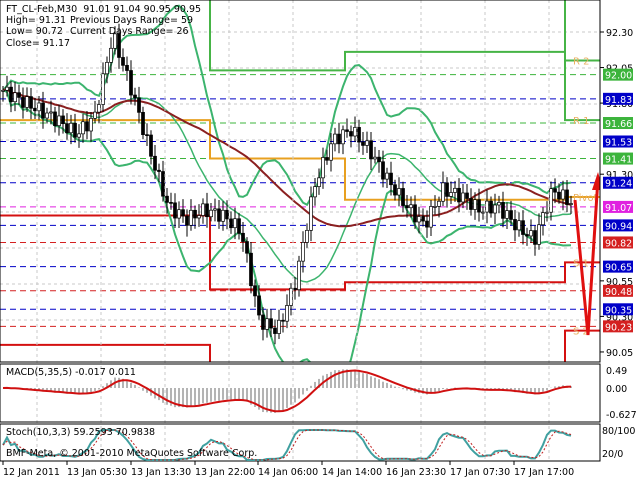 The width and height of the screenshot is (640, 480). What do you see at coordinates (71, 372) in the screenshot?
I see `macd-label: MACD(5,35,5) -0.017 0.011` at bounding box center [71, 372].